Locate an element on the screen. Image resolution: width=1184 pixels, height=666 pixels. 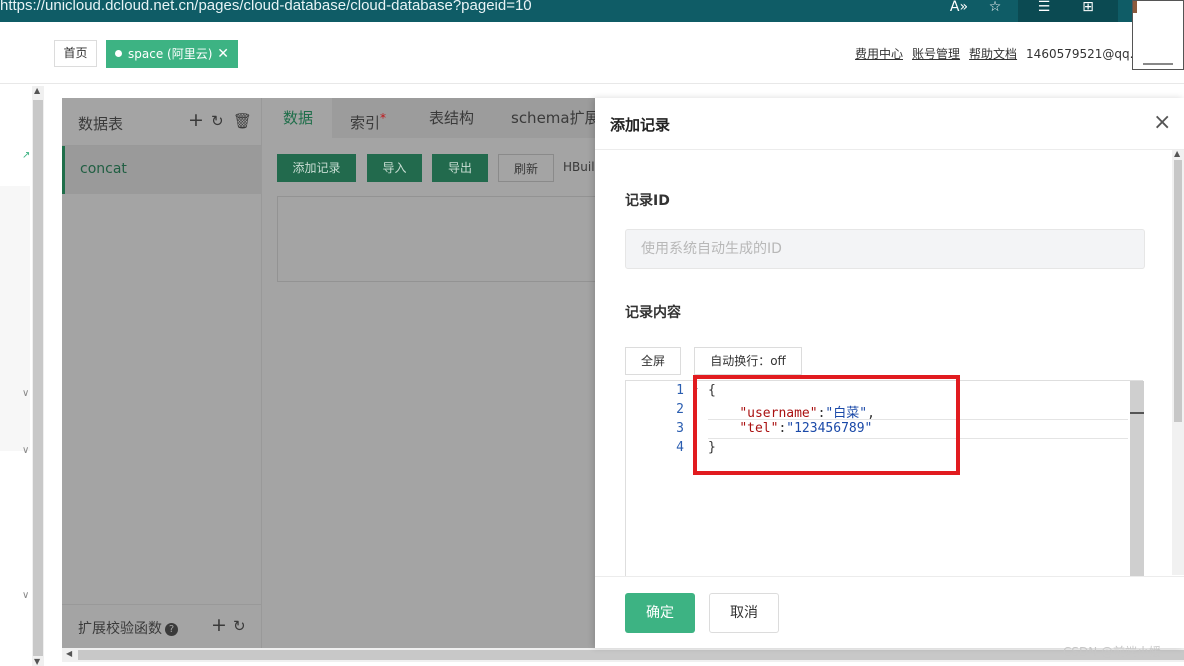
dialog-scrollbar: ▲ is located at coordinates (1178, 362).